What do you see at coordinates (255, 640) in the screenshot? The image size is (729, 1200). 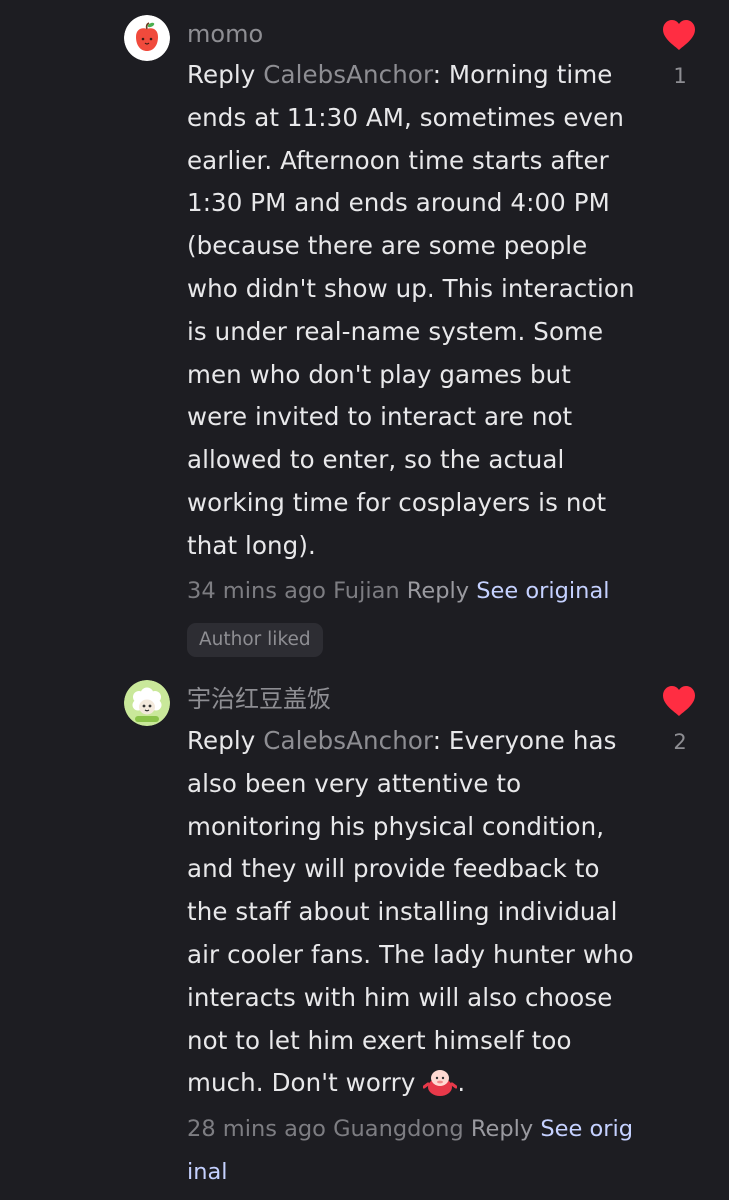 I see `author-liked-badge: Author liked` at bounding box center [255, 640].